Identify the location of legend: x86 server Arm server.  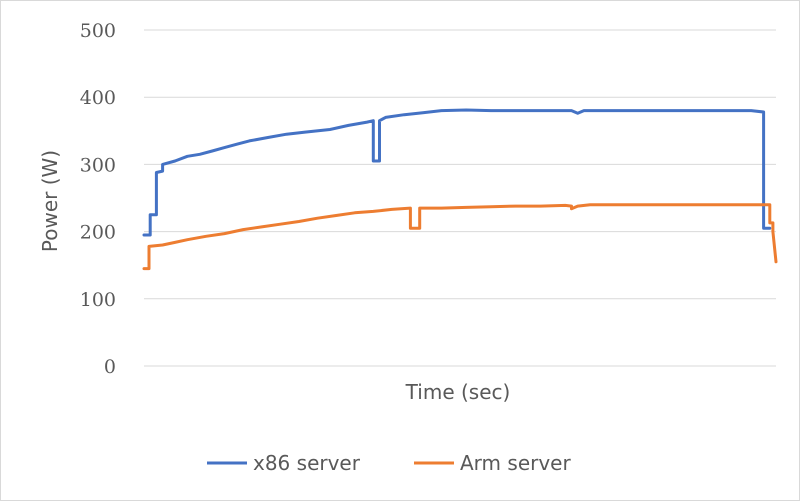
(389, 463).